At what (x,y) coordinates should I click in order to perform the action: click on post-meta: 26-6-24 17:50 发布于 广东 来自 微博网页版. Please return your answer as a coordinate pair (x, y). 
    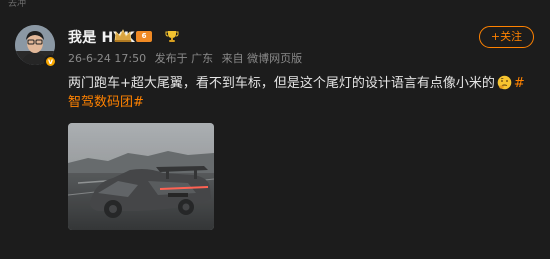
    Looking at the image, I should click on (187, 58).